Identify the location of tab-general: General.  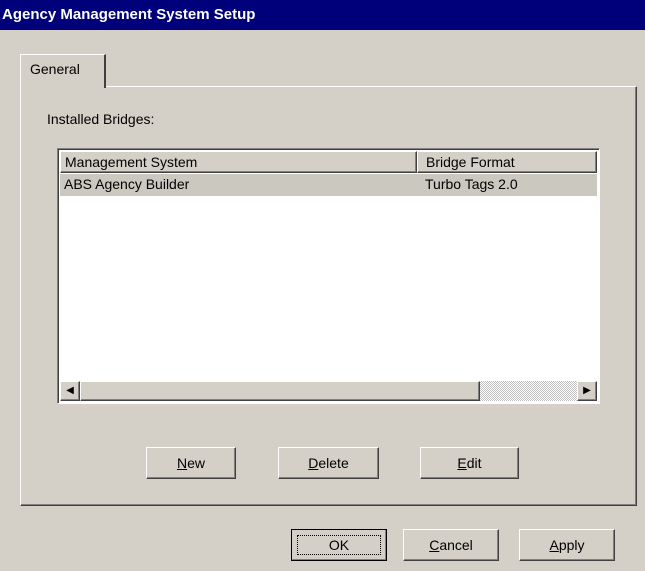
(63, 71).